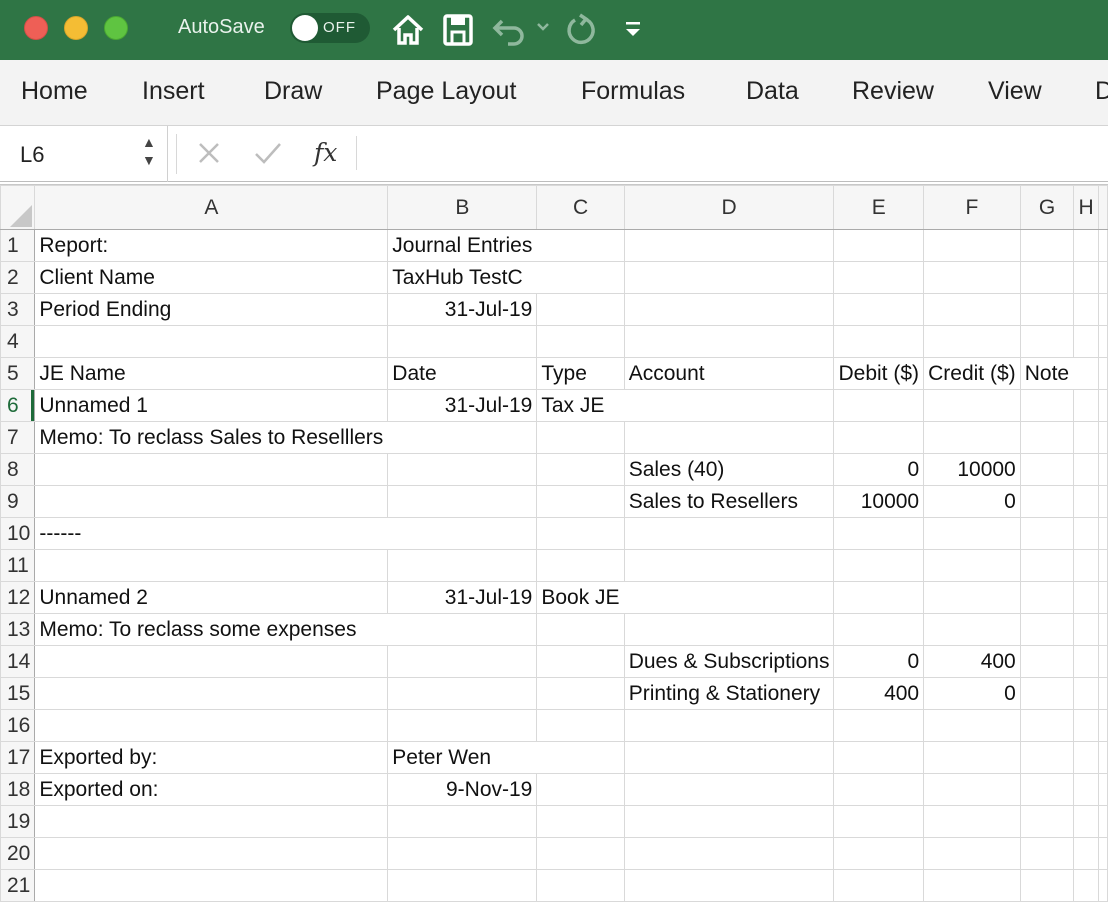  What do you see at coordinates (211, 207) in the screenshot?
I see `column-header-a: A` at bounding box center [211, 207].